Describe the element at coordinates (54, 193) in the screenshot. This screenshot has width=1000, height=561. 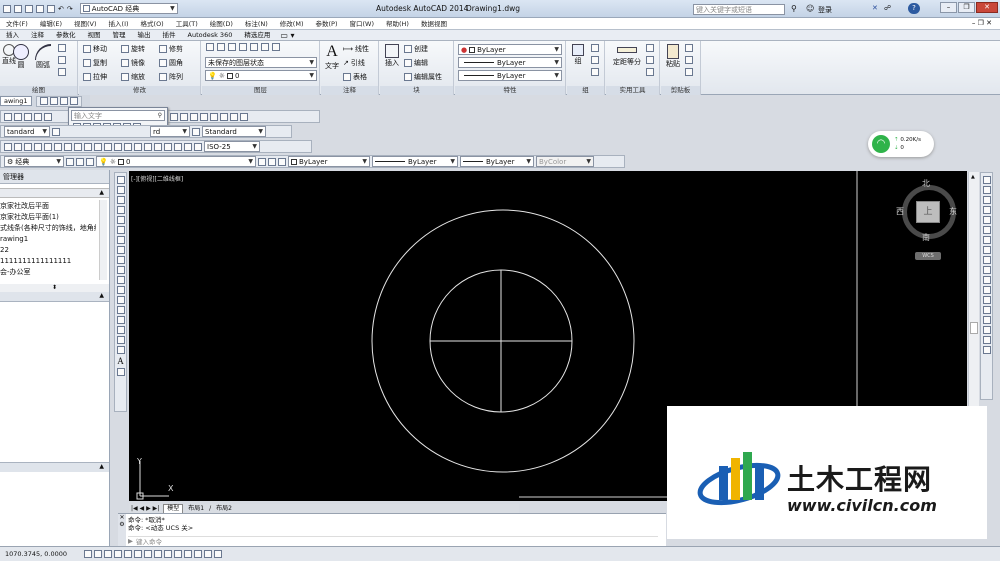
I see `palette-section-header: ▲` at that location.